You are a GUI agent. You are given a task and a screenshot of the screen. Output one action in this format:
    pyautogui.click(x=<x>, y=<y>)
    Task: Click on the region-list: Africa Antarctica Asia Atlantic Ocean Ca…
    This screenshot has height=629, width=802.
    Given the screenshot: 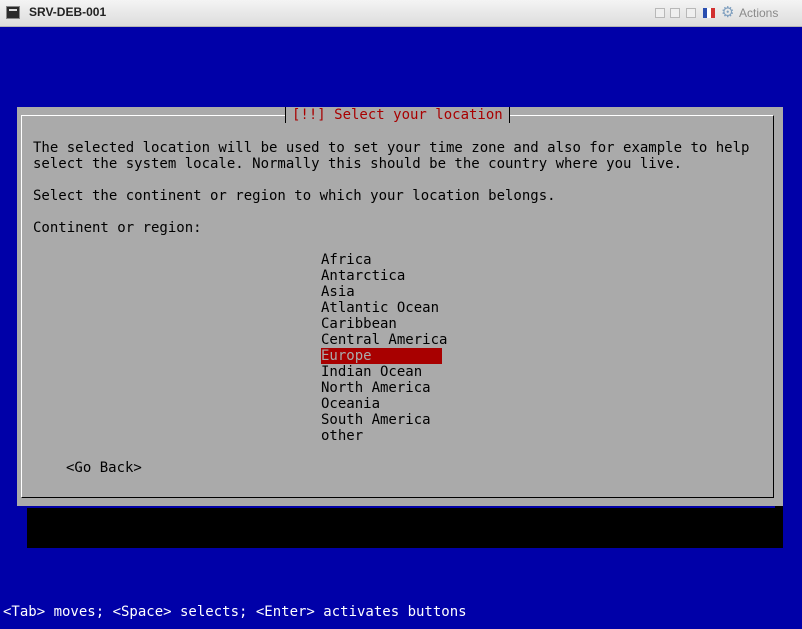 What is the action you would take?
    pyautogui.click(x=384, y=348)
    